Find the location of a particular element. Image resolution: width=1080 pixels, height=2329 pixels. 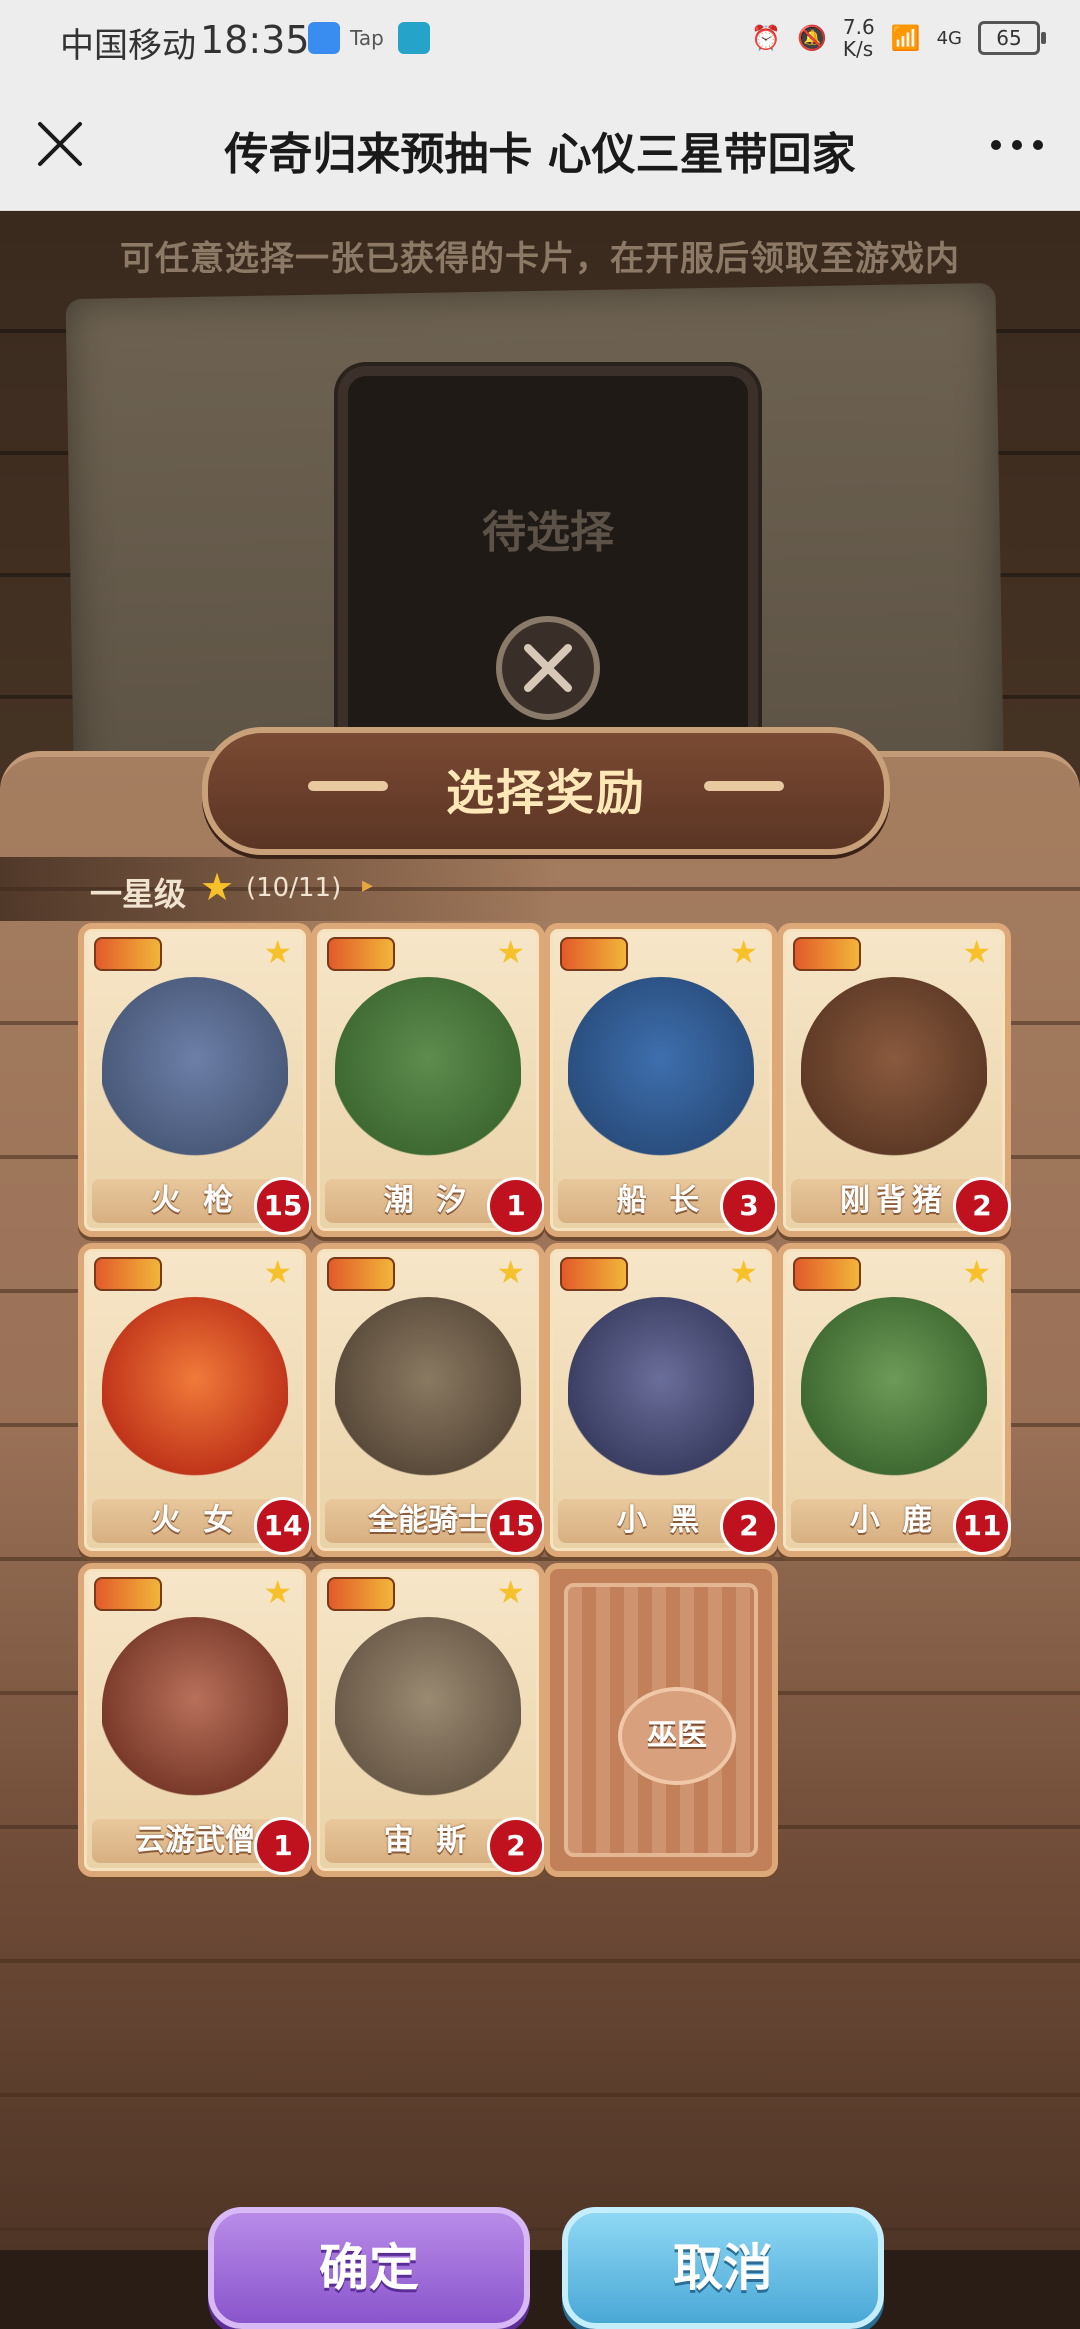

net-type: 4G is located at coordinates (949, 38).